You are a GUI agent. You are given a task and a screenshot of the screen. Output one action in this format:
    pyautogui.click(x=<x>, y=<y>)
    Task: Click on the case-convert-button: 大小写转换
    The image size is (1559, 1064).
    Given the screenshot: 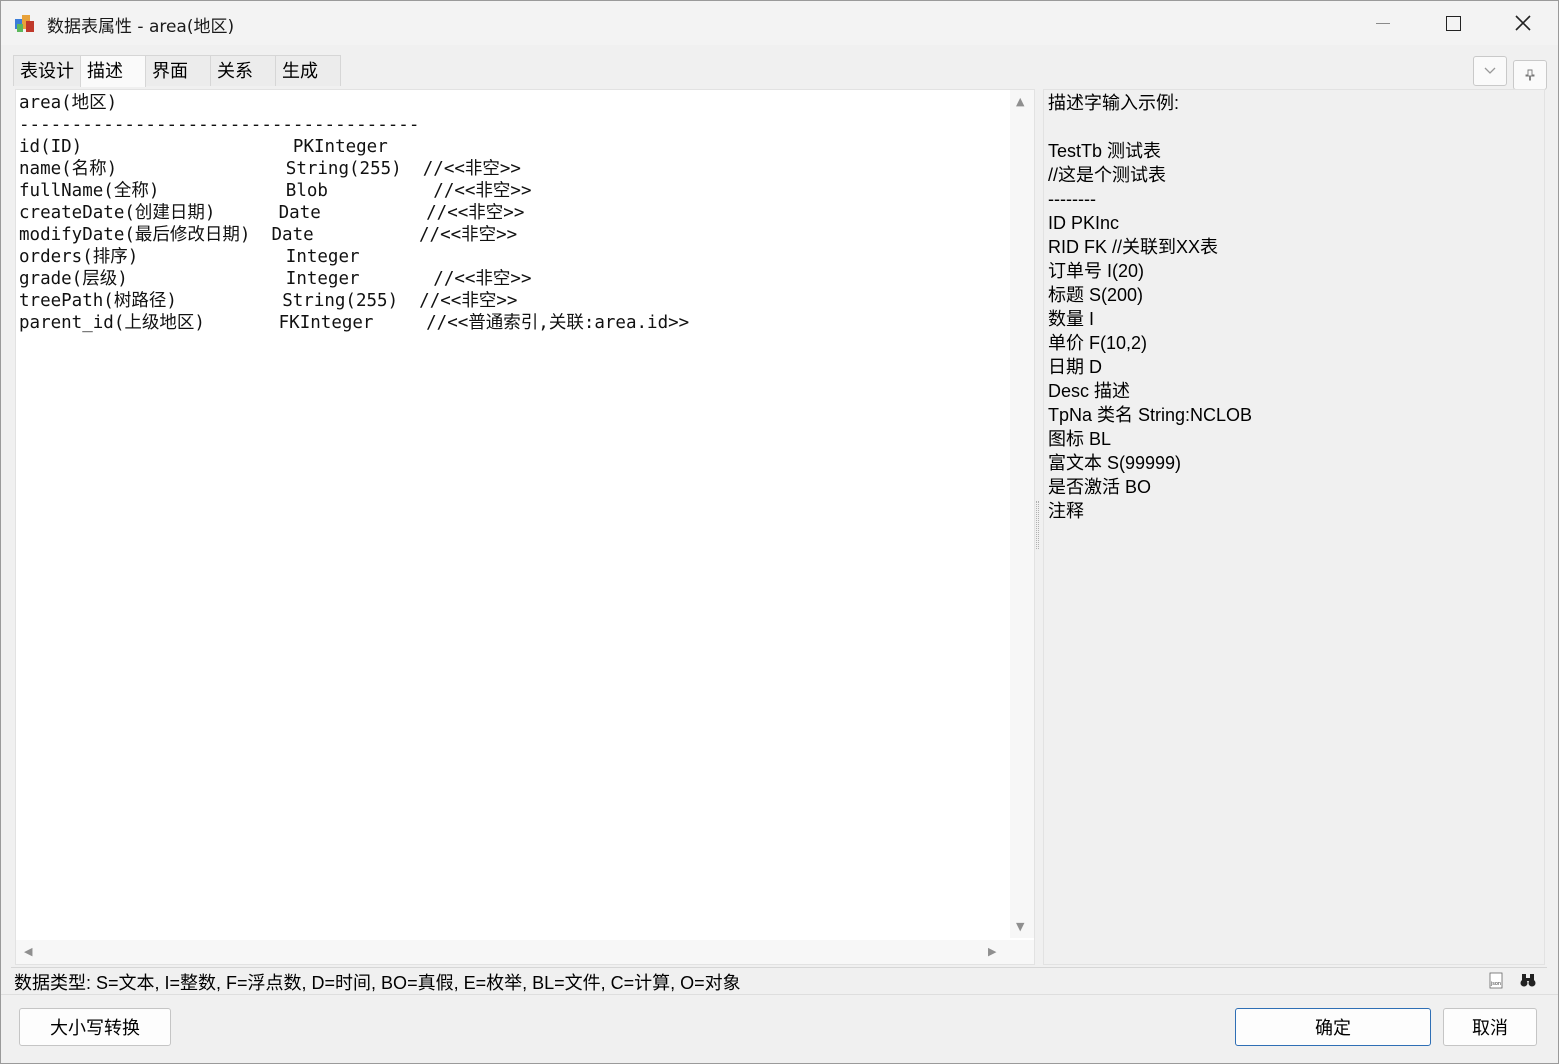 What is the action you would take?
    pyautogui.click(x=95, y=1027)
    